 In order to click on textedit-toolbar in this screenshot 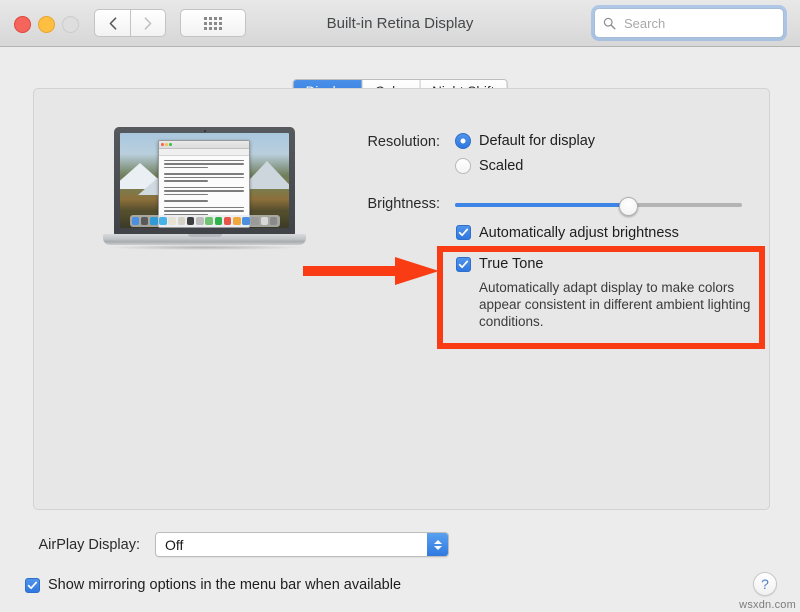, I will do `click(204, 152)`.